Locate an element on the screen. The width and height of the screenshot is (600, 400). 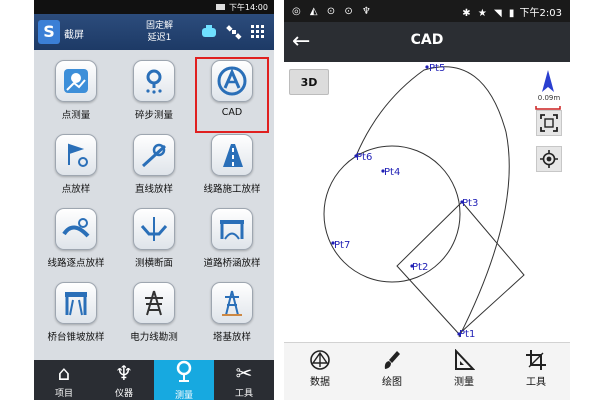
right-bottom-toolbar: 数据 绘图 测量 工具 is located at coordinates (427, 371).